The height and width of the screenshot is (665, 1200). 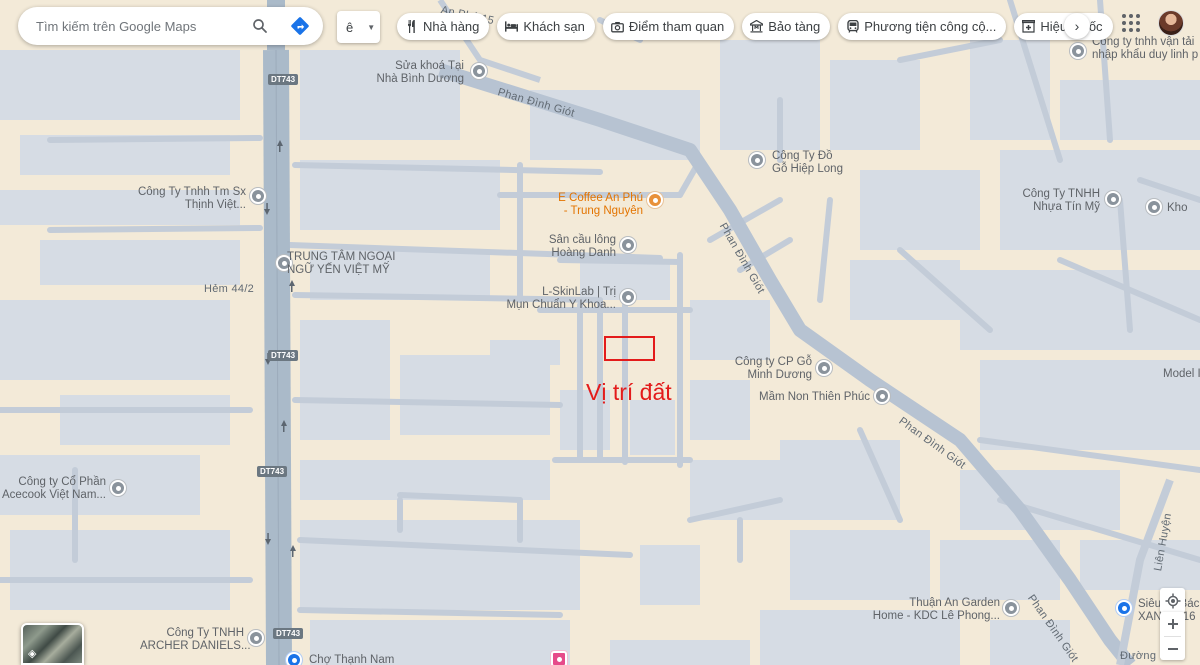 I want to click on chip-label: Điểm tham quan, so click(x=676, y=26).